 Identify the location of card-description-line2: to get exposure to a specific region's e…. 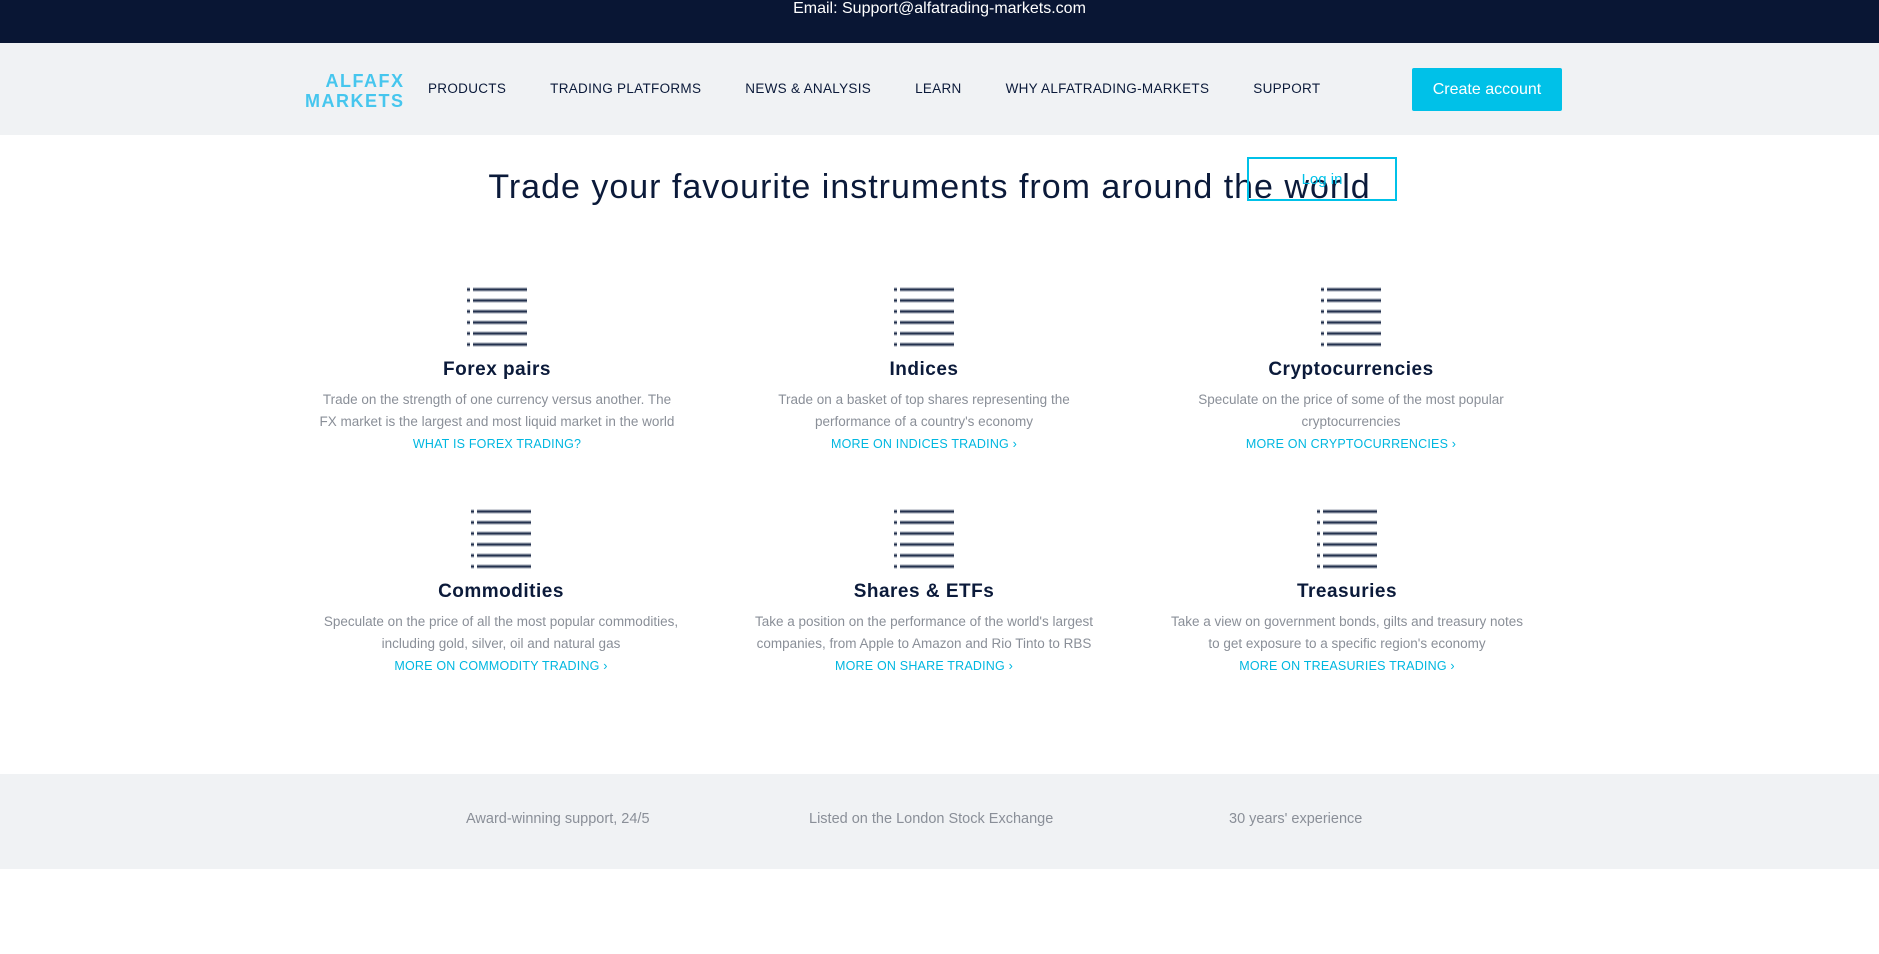
(1347, 643).